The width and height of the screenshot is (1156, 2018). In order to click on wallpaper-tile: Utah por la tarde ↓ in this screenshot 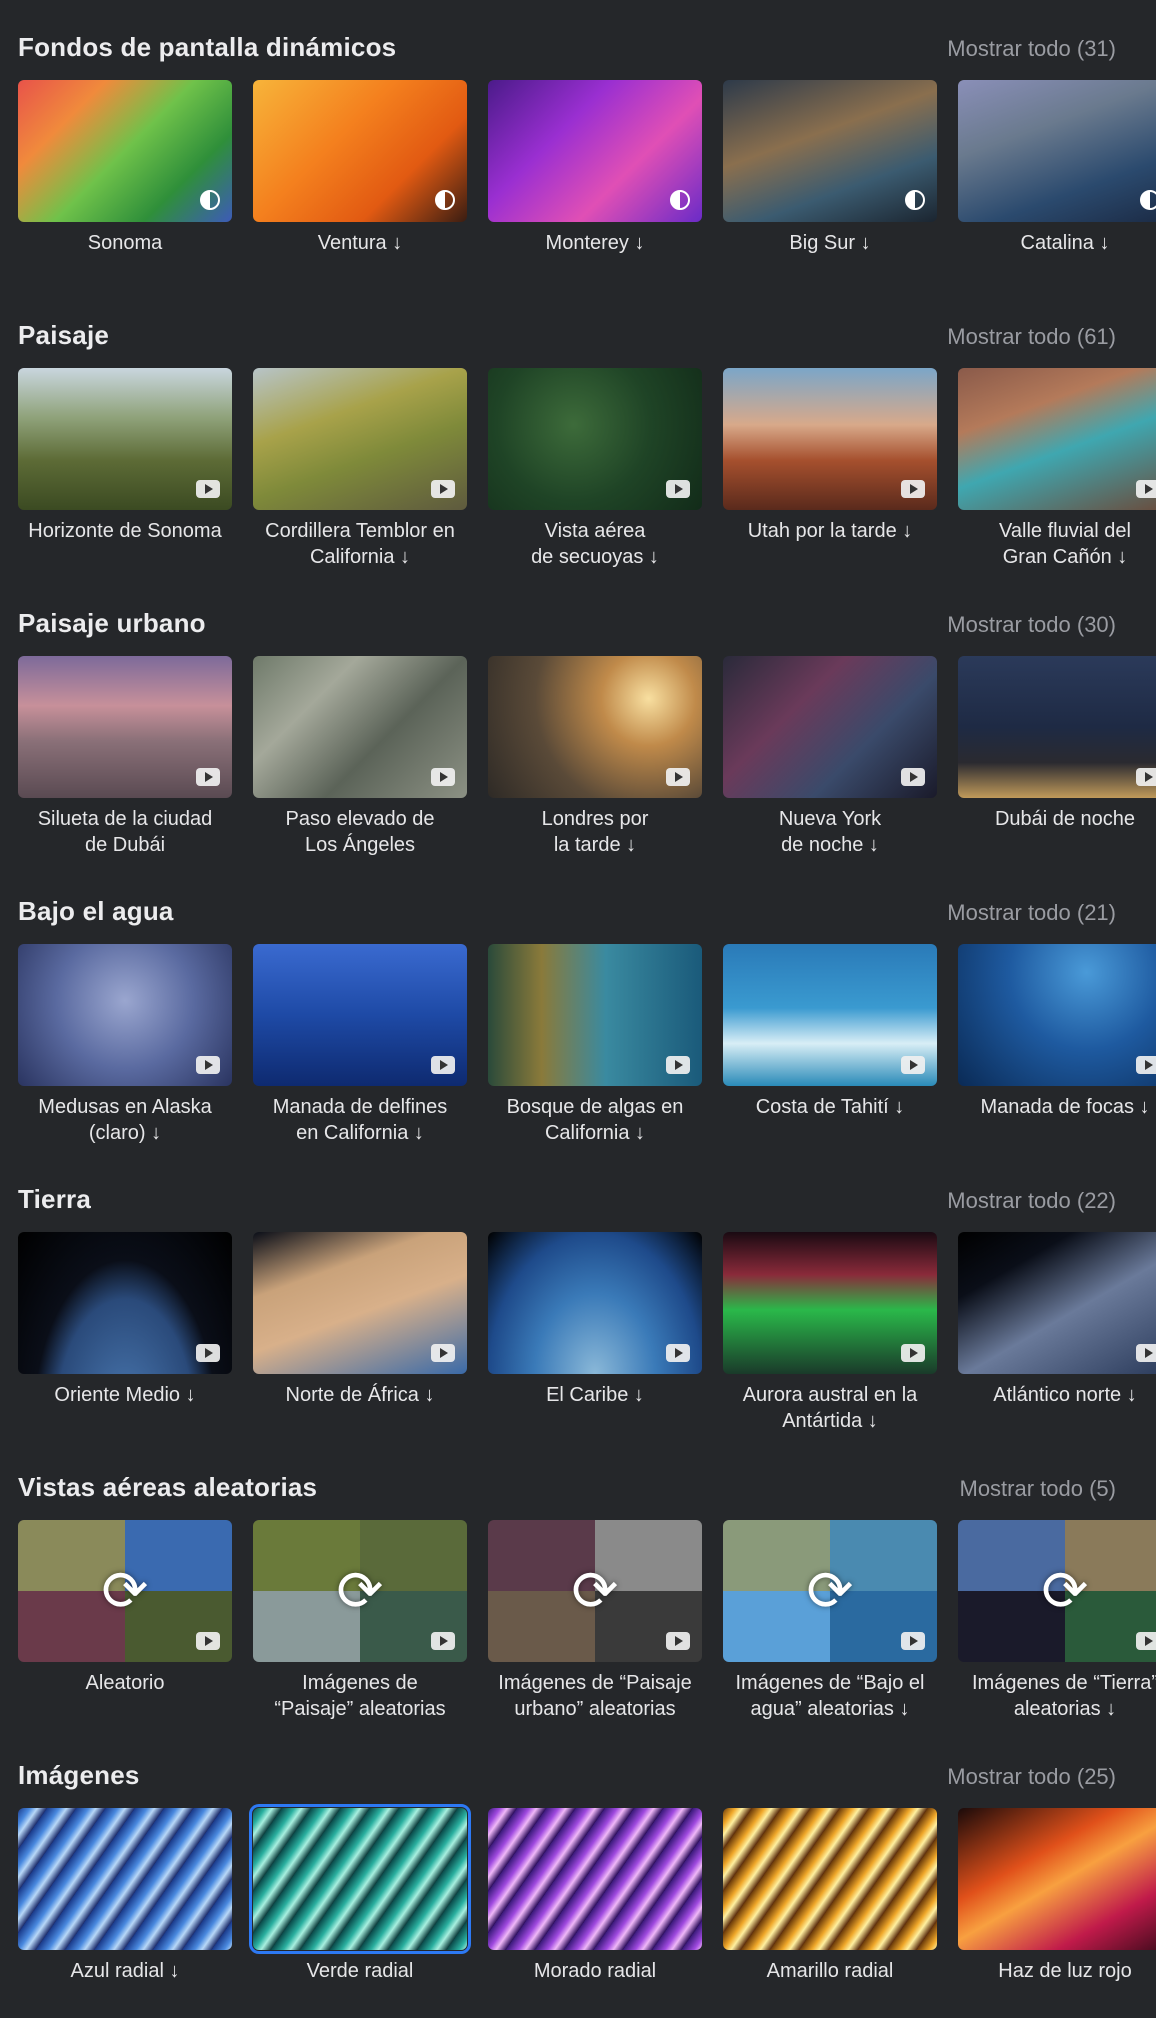, I will do `click(830, 463)`.